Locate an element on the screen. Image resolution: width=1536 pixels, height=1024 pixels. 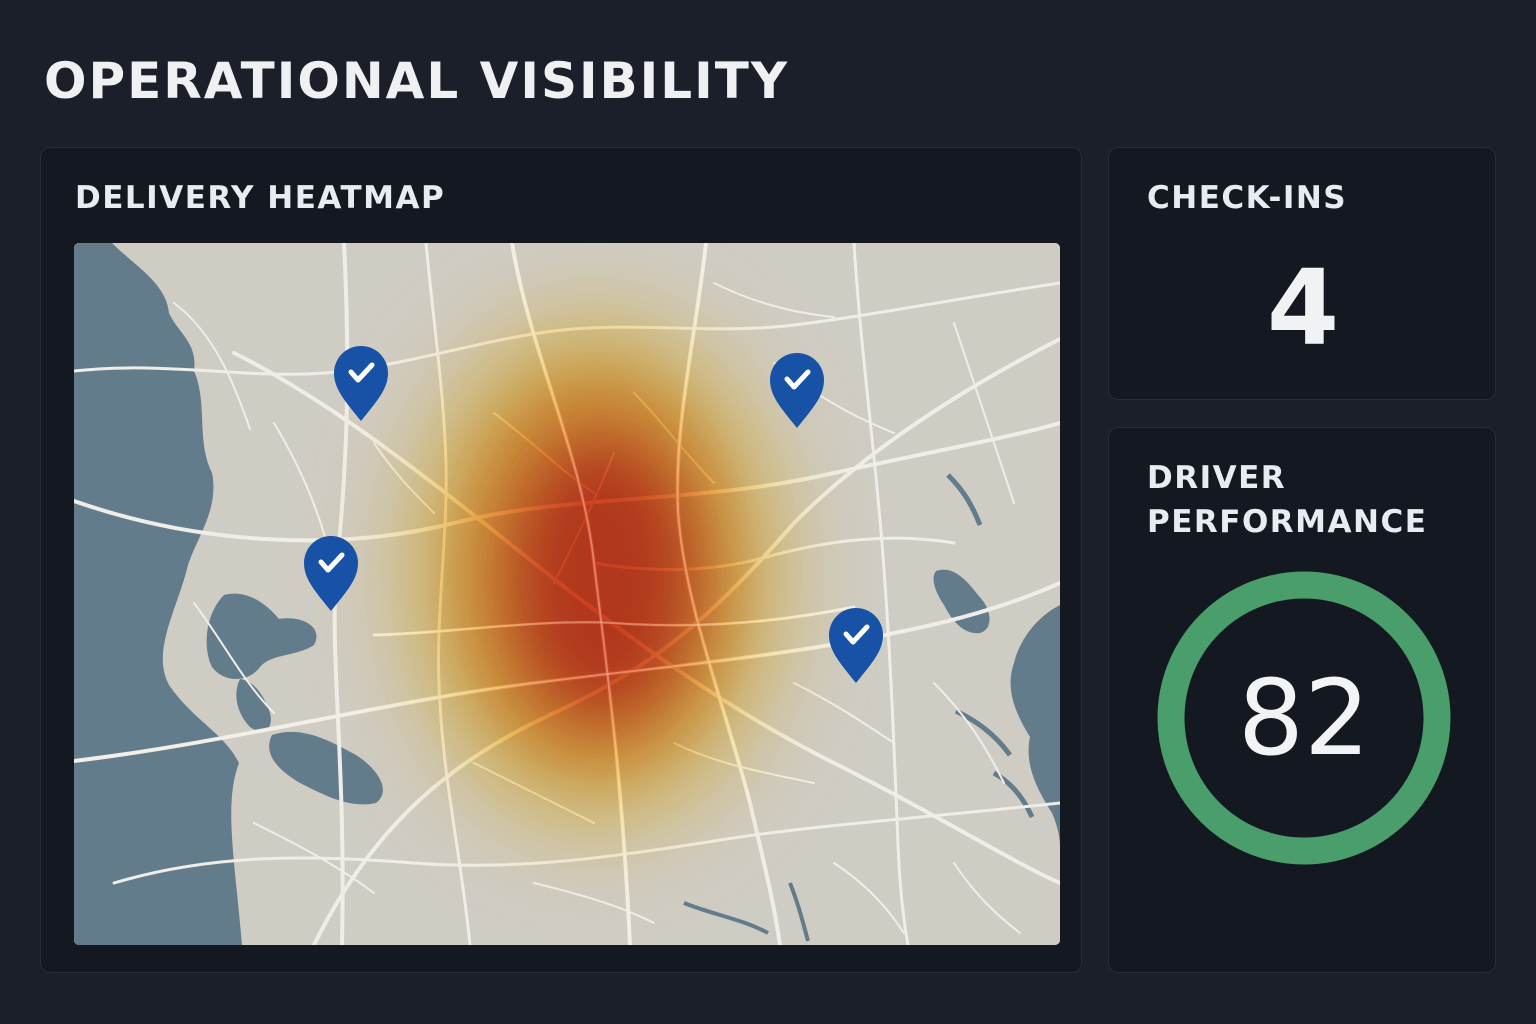
check-ins-count: 4 is located at coordinates (1303, 308).